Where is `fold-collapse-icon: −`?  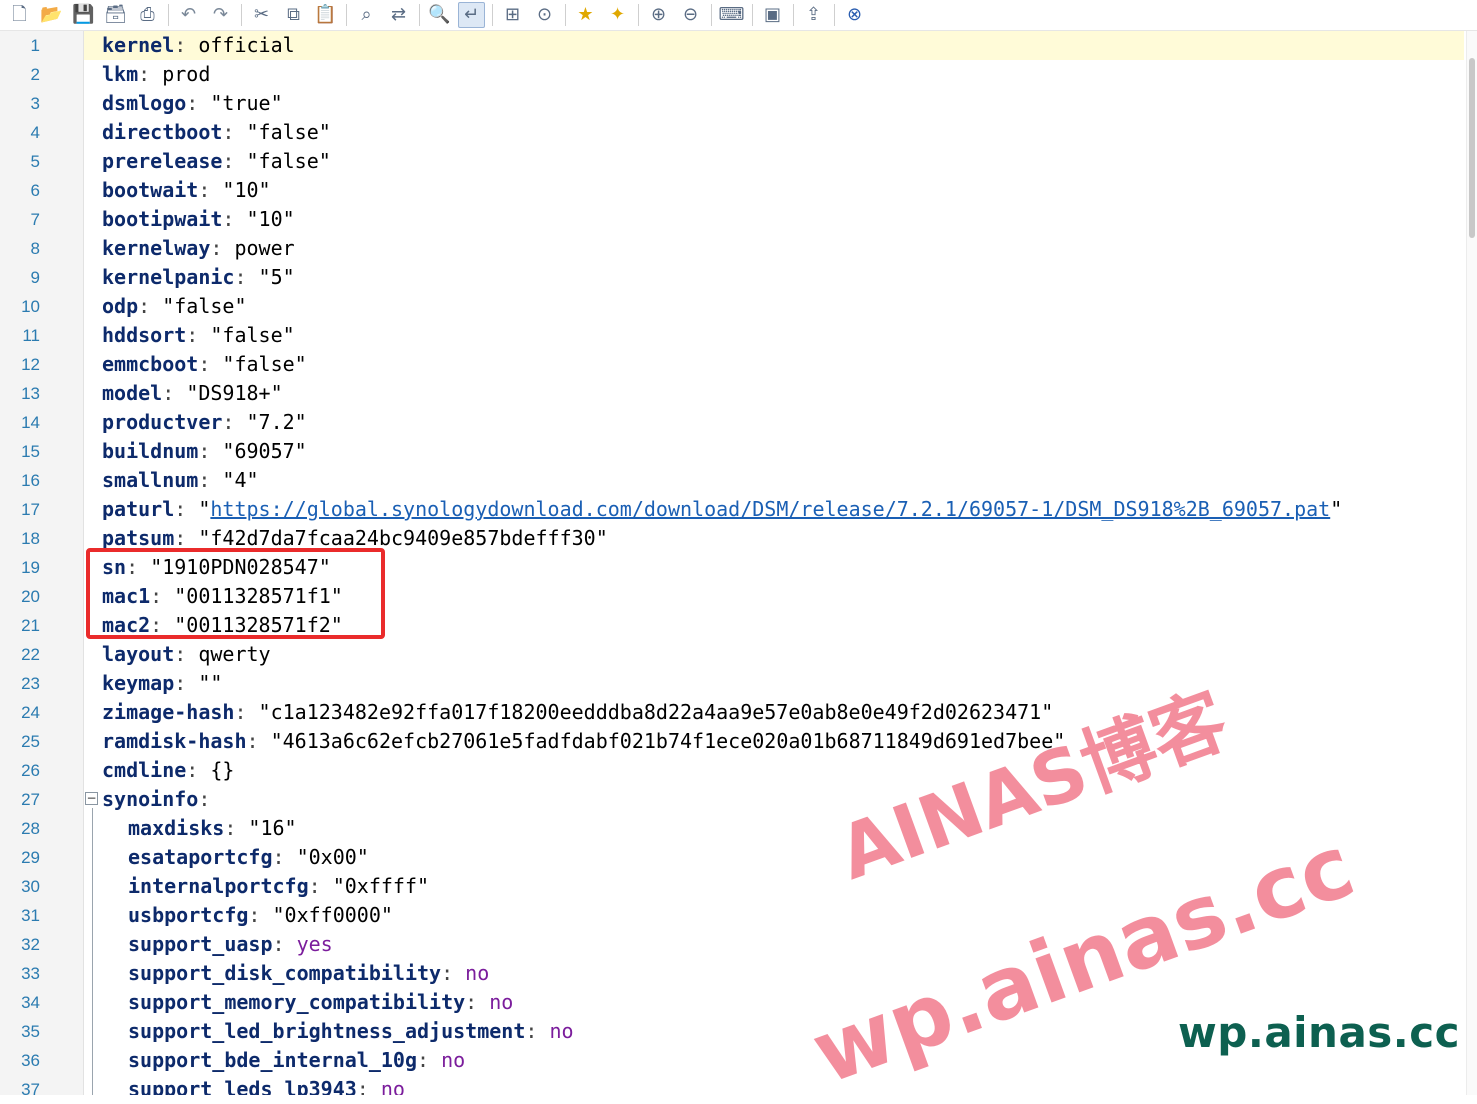
fold-collapse-icon: − is located at coordinates (91, 798).